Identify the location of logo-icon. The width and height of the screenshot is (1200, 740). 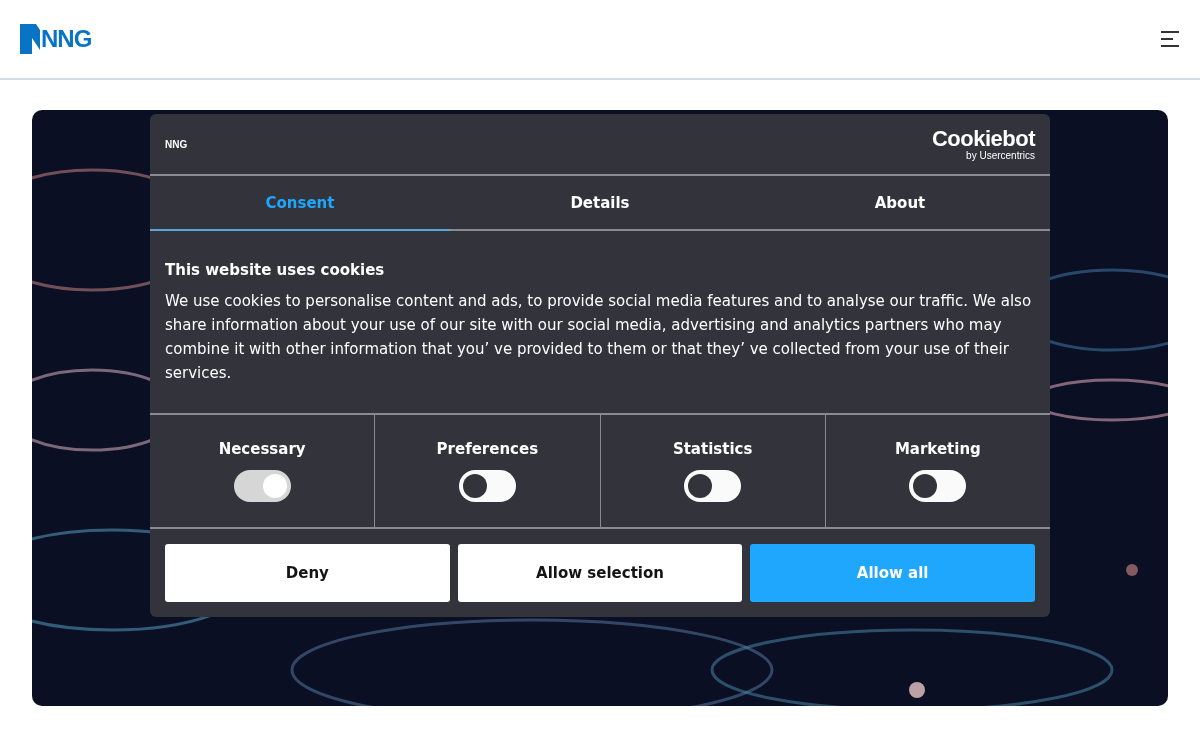
(30, 39).